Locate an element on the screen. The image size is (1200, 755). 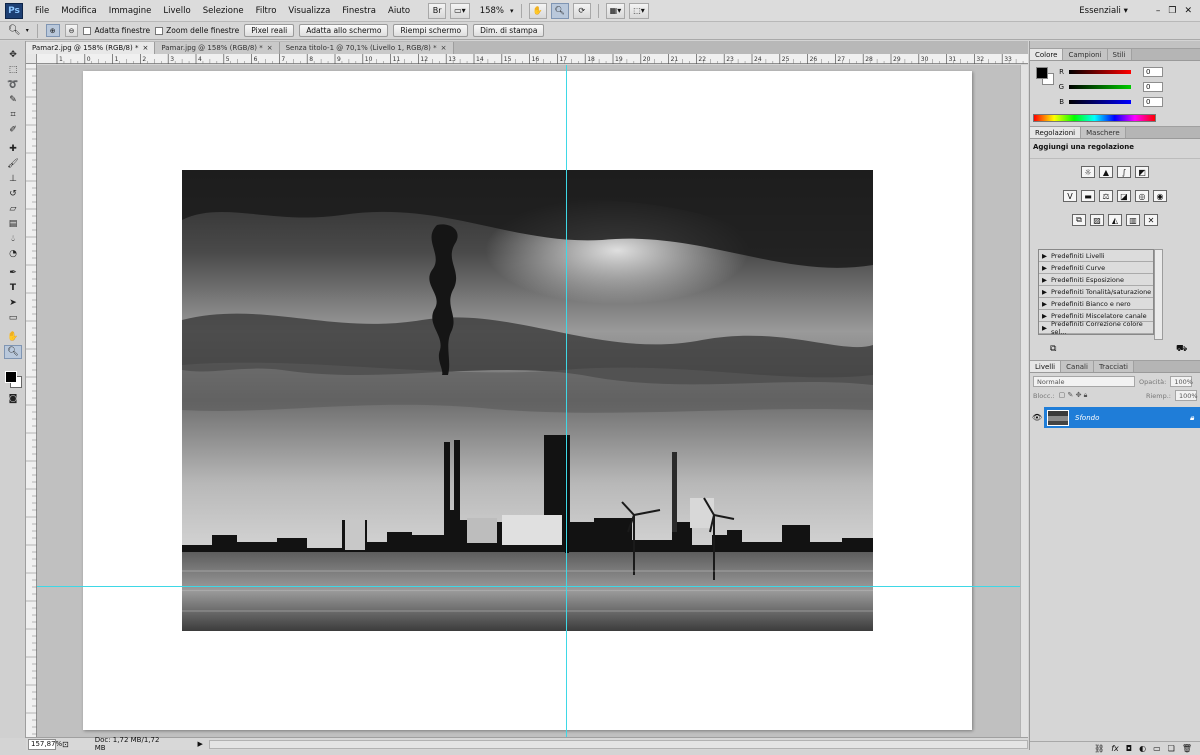
presets-scrollbar is located at coordinates (1158, 294).